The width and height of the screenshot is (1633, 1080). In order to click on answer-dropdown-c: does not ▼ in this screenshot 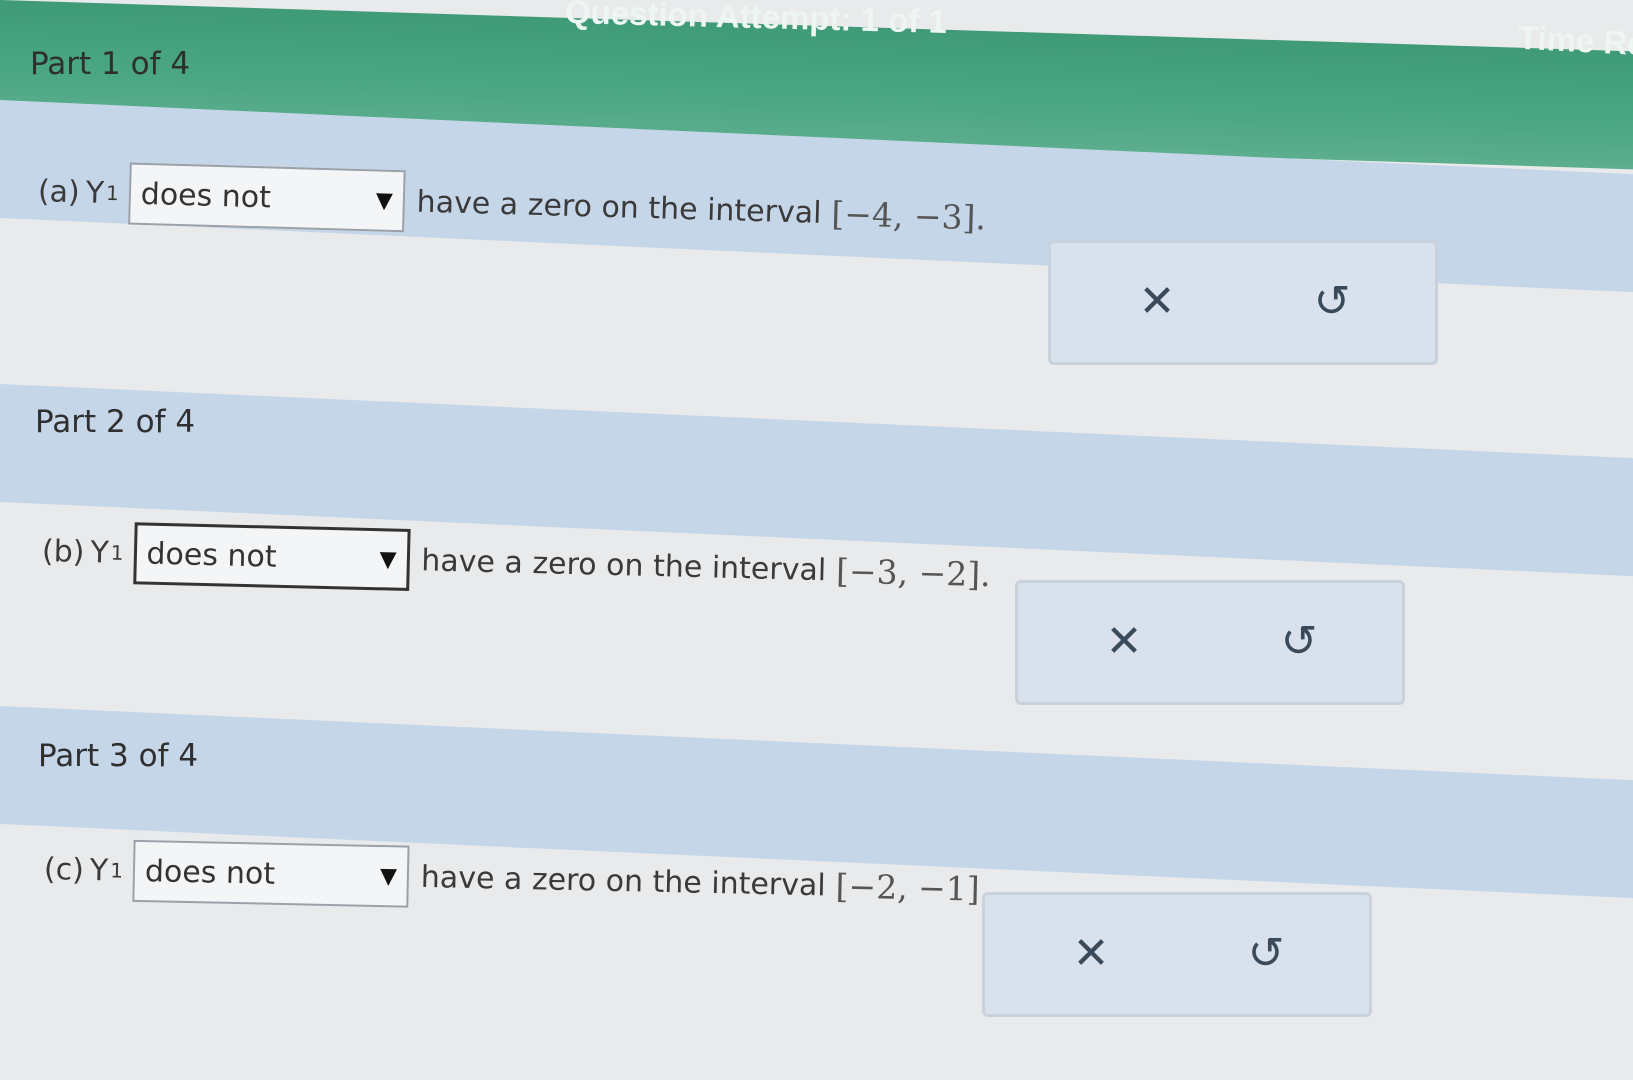, I will do `click(271, 873)`.